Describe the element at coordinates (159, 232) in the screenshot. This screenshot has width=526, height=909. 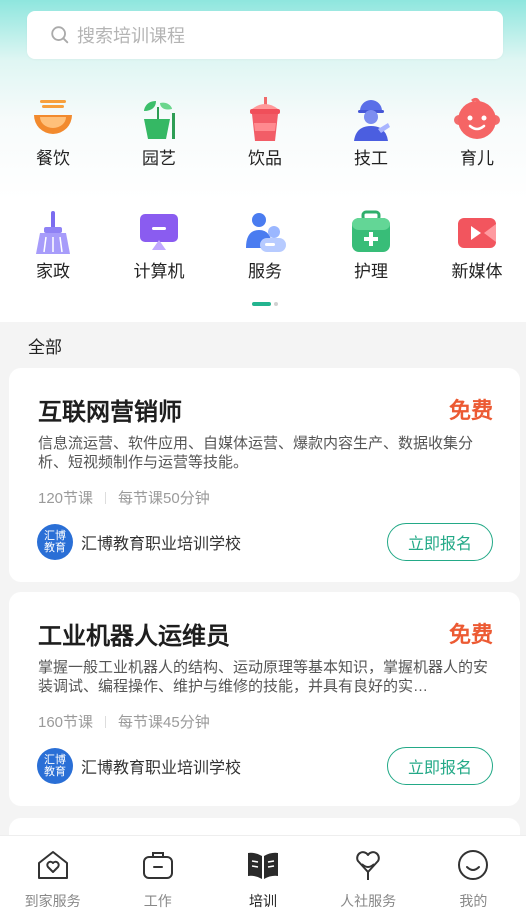
I see `computer-icon` at that location.